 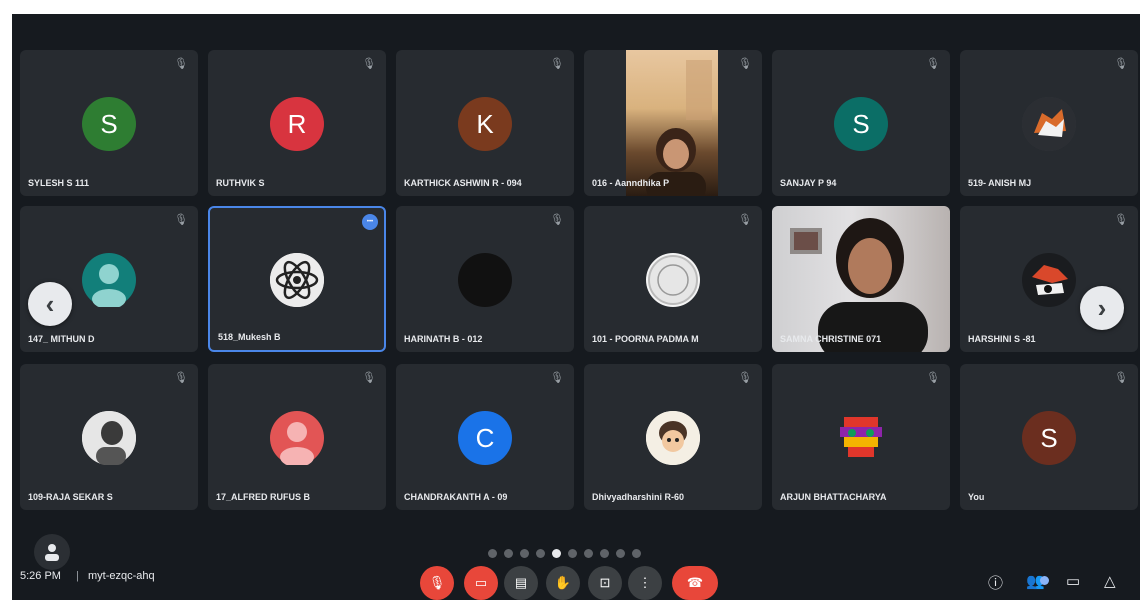 I want to click on hand-icon: ✋, so click(x=563, y=582).